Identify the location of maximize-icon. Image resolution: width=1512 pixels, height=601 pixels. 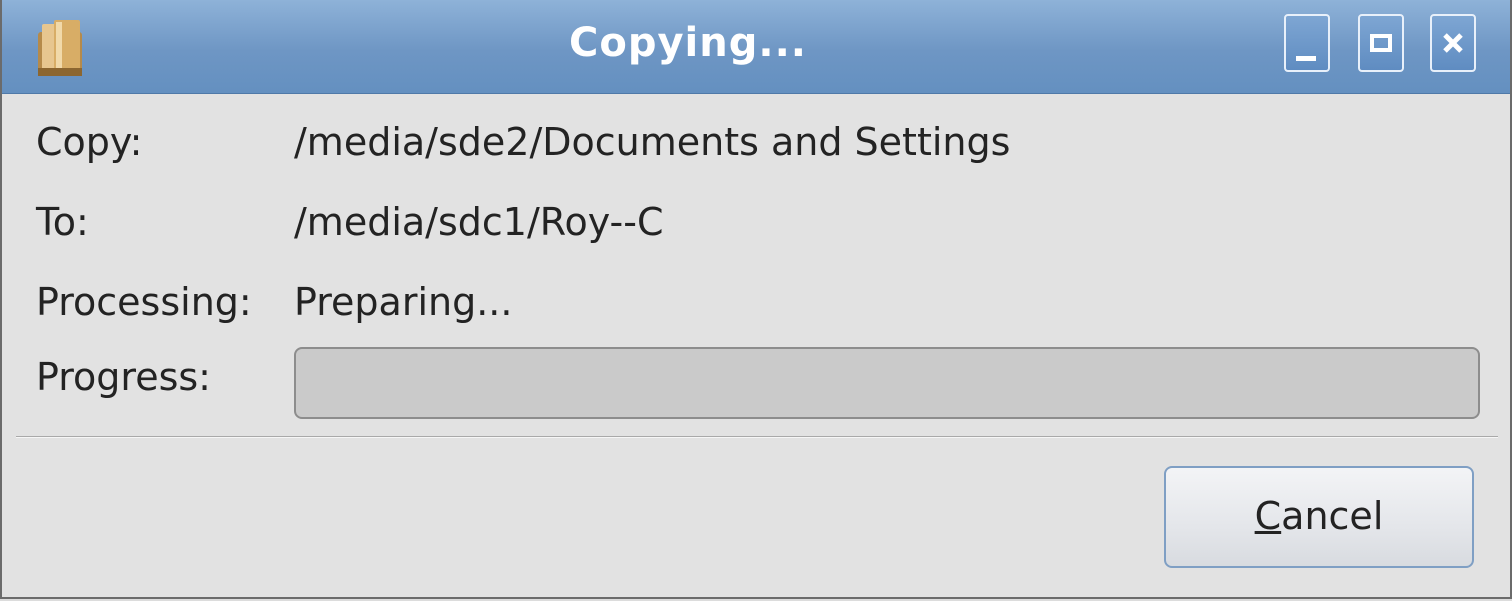
(1381, 43).